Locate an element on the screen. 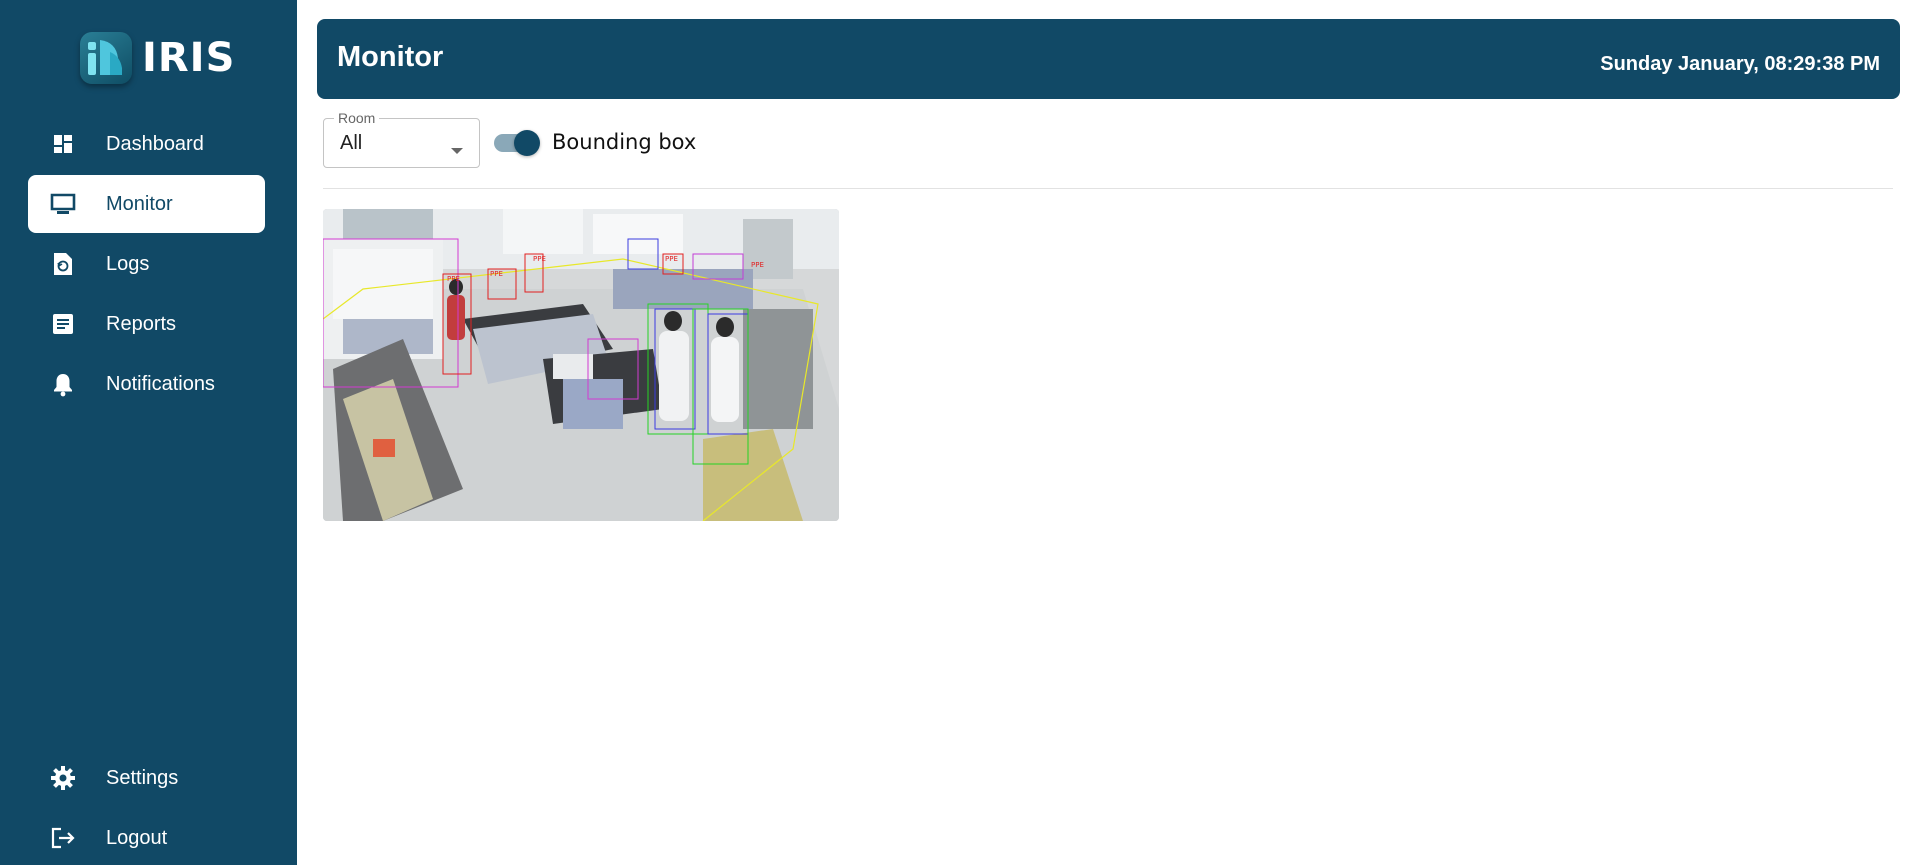  bounding-box-toggle is located at coordinates (518, 143).